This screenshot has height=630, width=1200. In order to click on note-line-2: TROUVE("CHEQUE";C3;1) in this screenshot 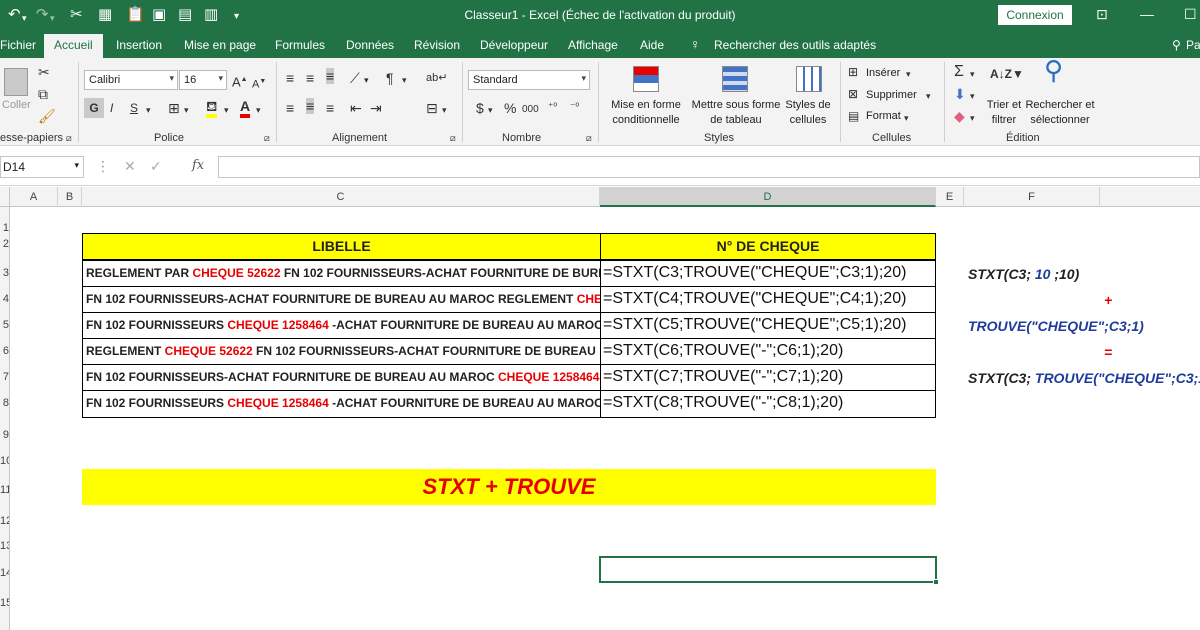, I will do `click(1056, 326)`.